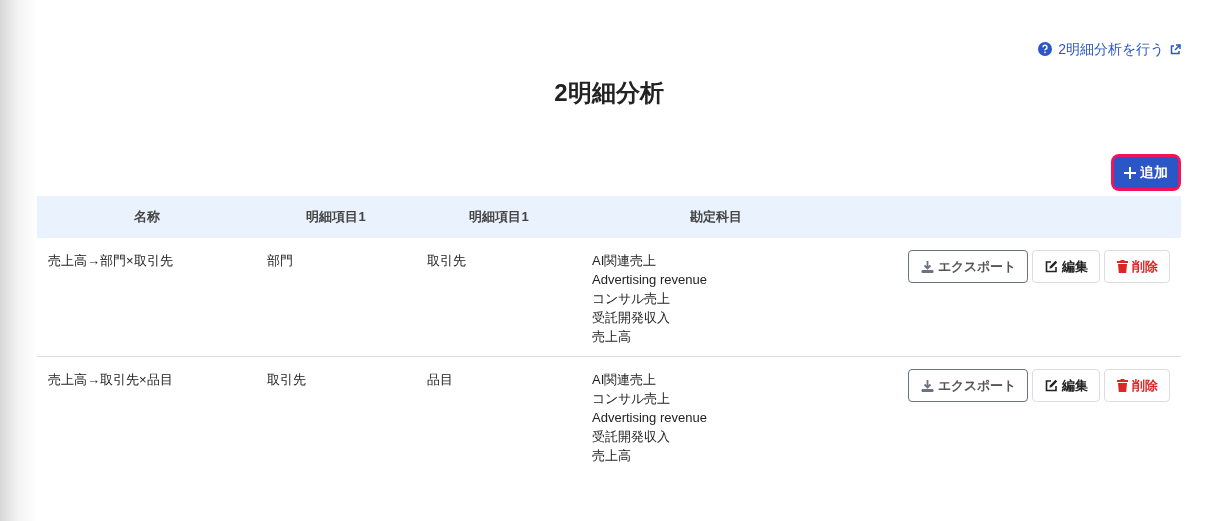 The width and height of the screenshot is (1213, 521). Describe the element at coordinates (1045, 49) in the screenshot. I see `help-icon` at that location.